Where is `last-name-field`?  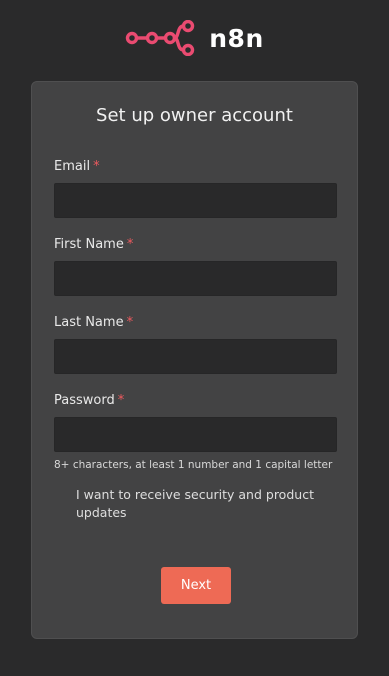
last-name-field is located at coordinates (195, 356).